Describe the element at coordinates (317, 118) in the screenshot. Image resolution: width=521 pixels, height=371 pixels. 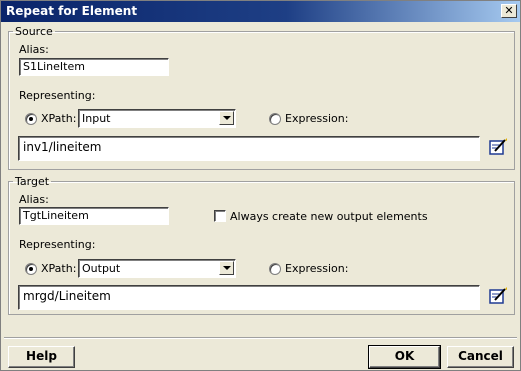
I see `source-expression-label: Expression:` at that location.